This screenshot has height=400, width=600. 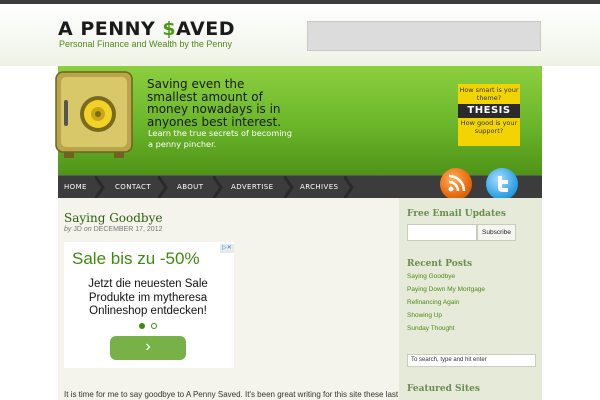 What do you see at coordinates (456, 214) in the screenshot?
I see `email-updates-heading: Free Email Updates` at bounding box center [456, 214].